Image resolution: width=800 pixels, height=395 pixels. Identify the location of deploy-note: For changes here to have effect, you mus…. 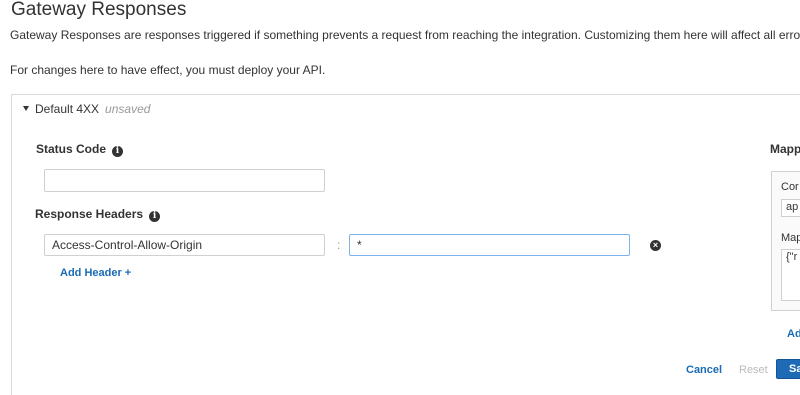
(168, 70).